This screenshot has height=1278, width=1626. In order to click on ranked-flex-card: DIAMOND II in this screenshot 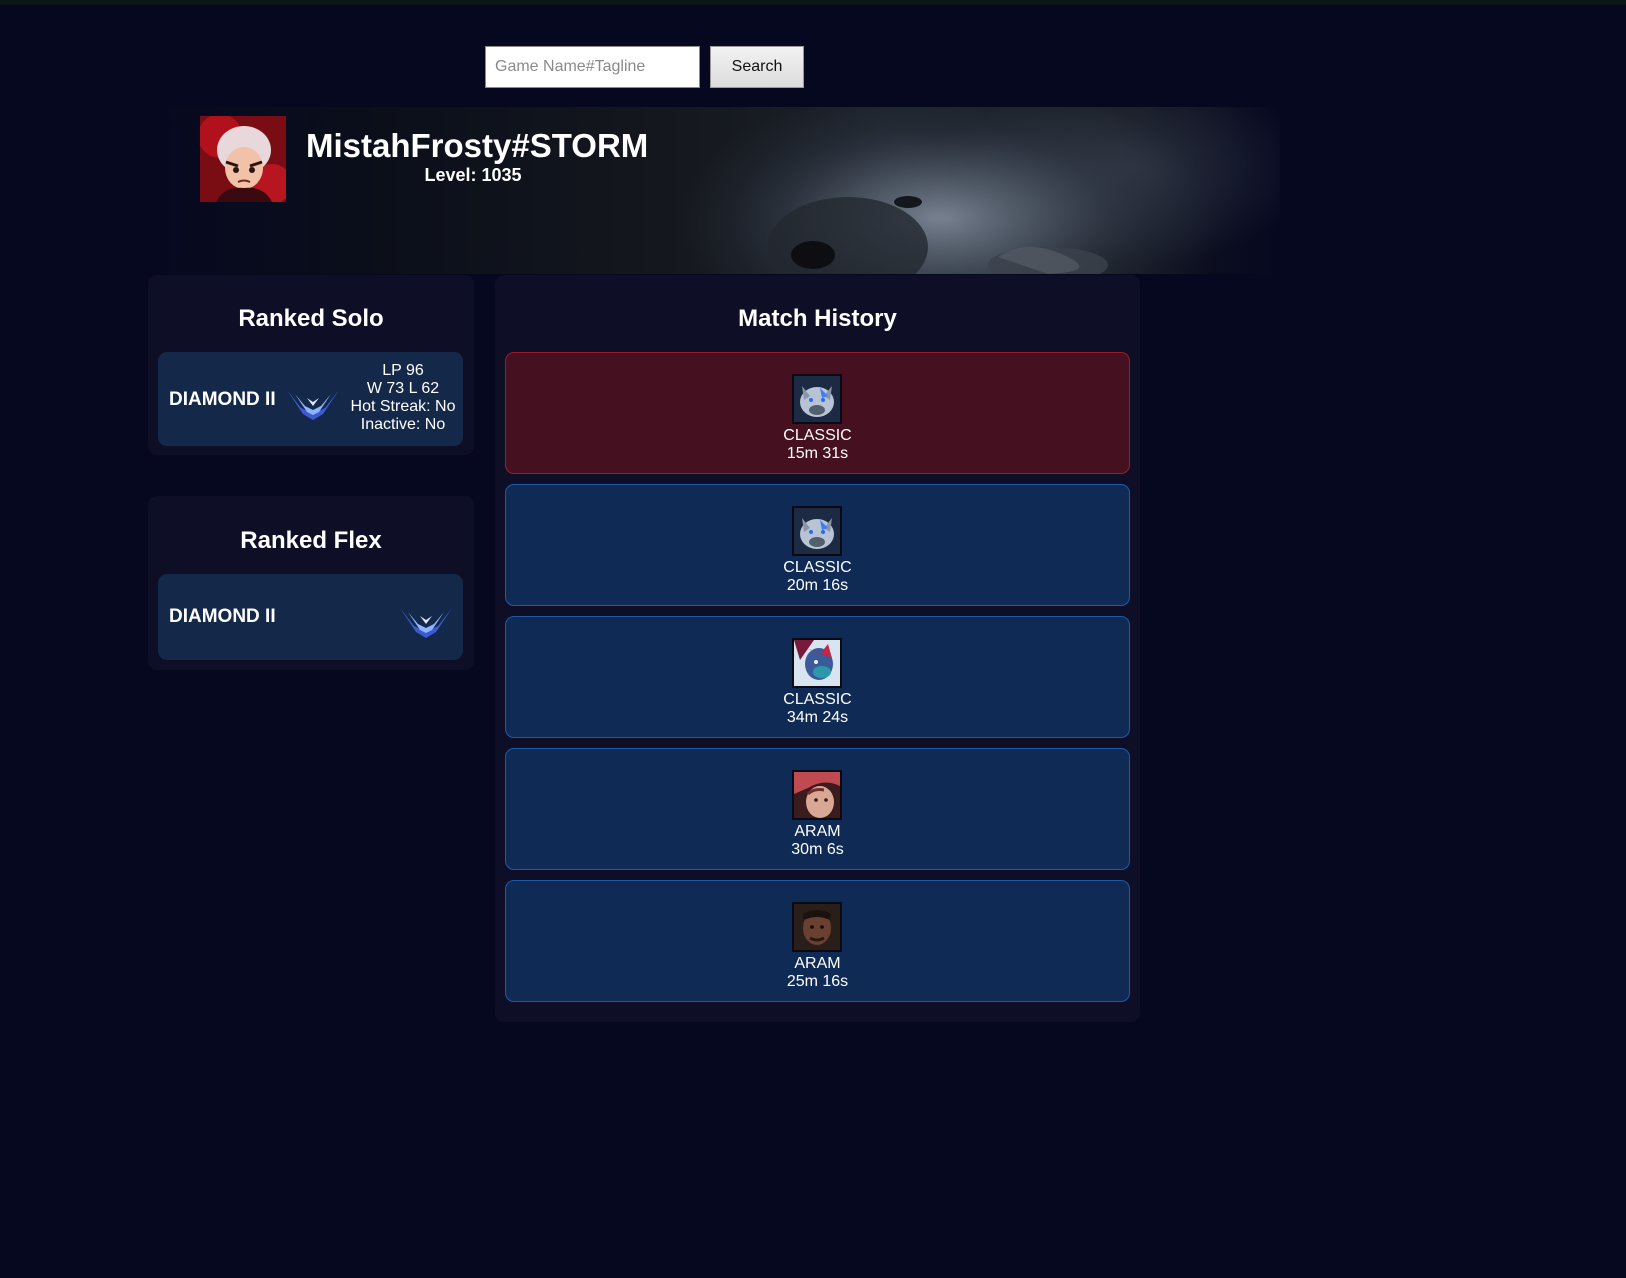, I will do `click(310, 617)`.